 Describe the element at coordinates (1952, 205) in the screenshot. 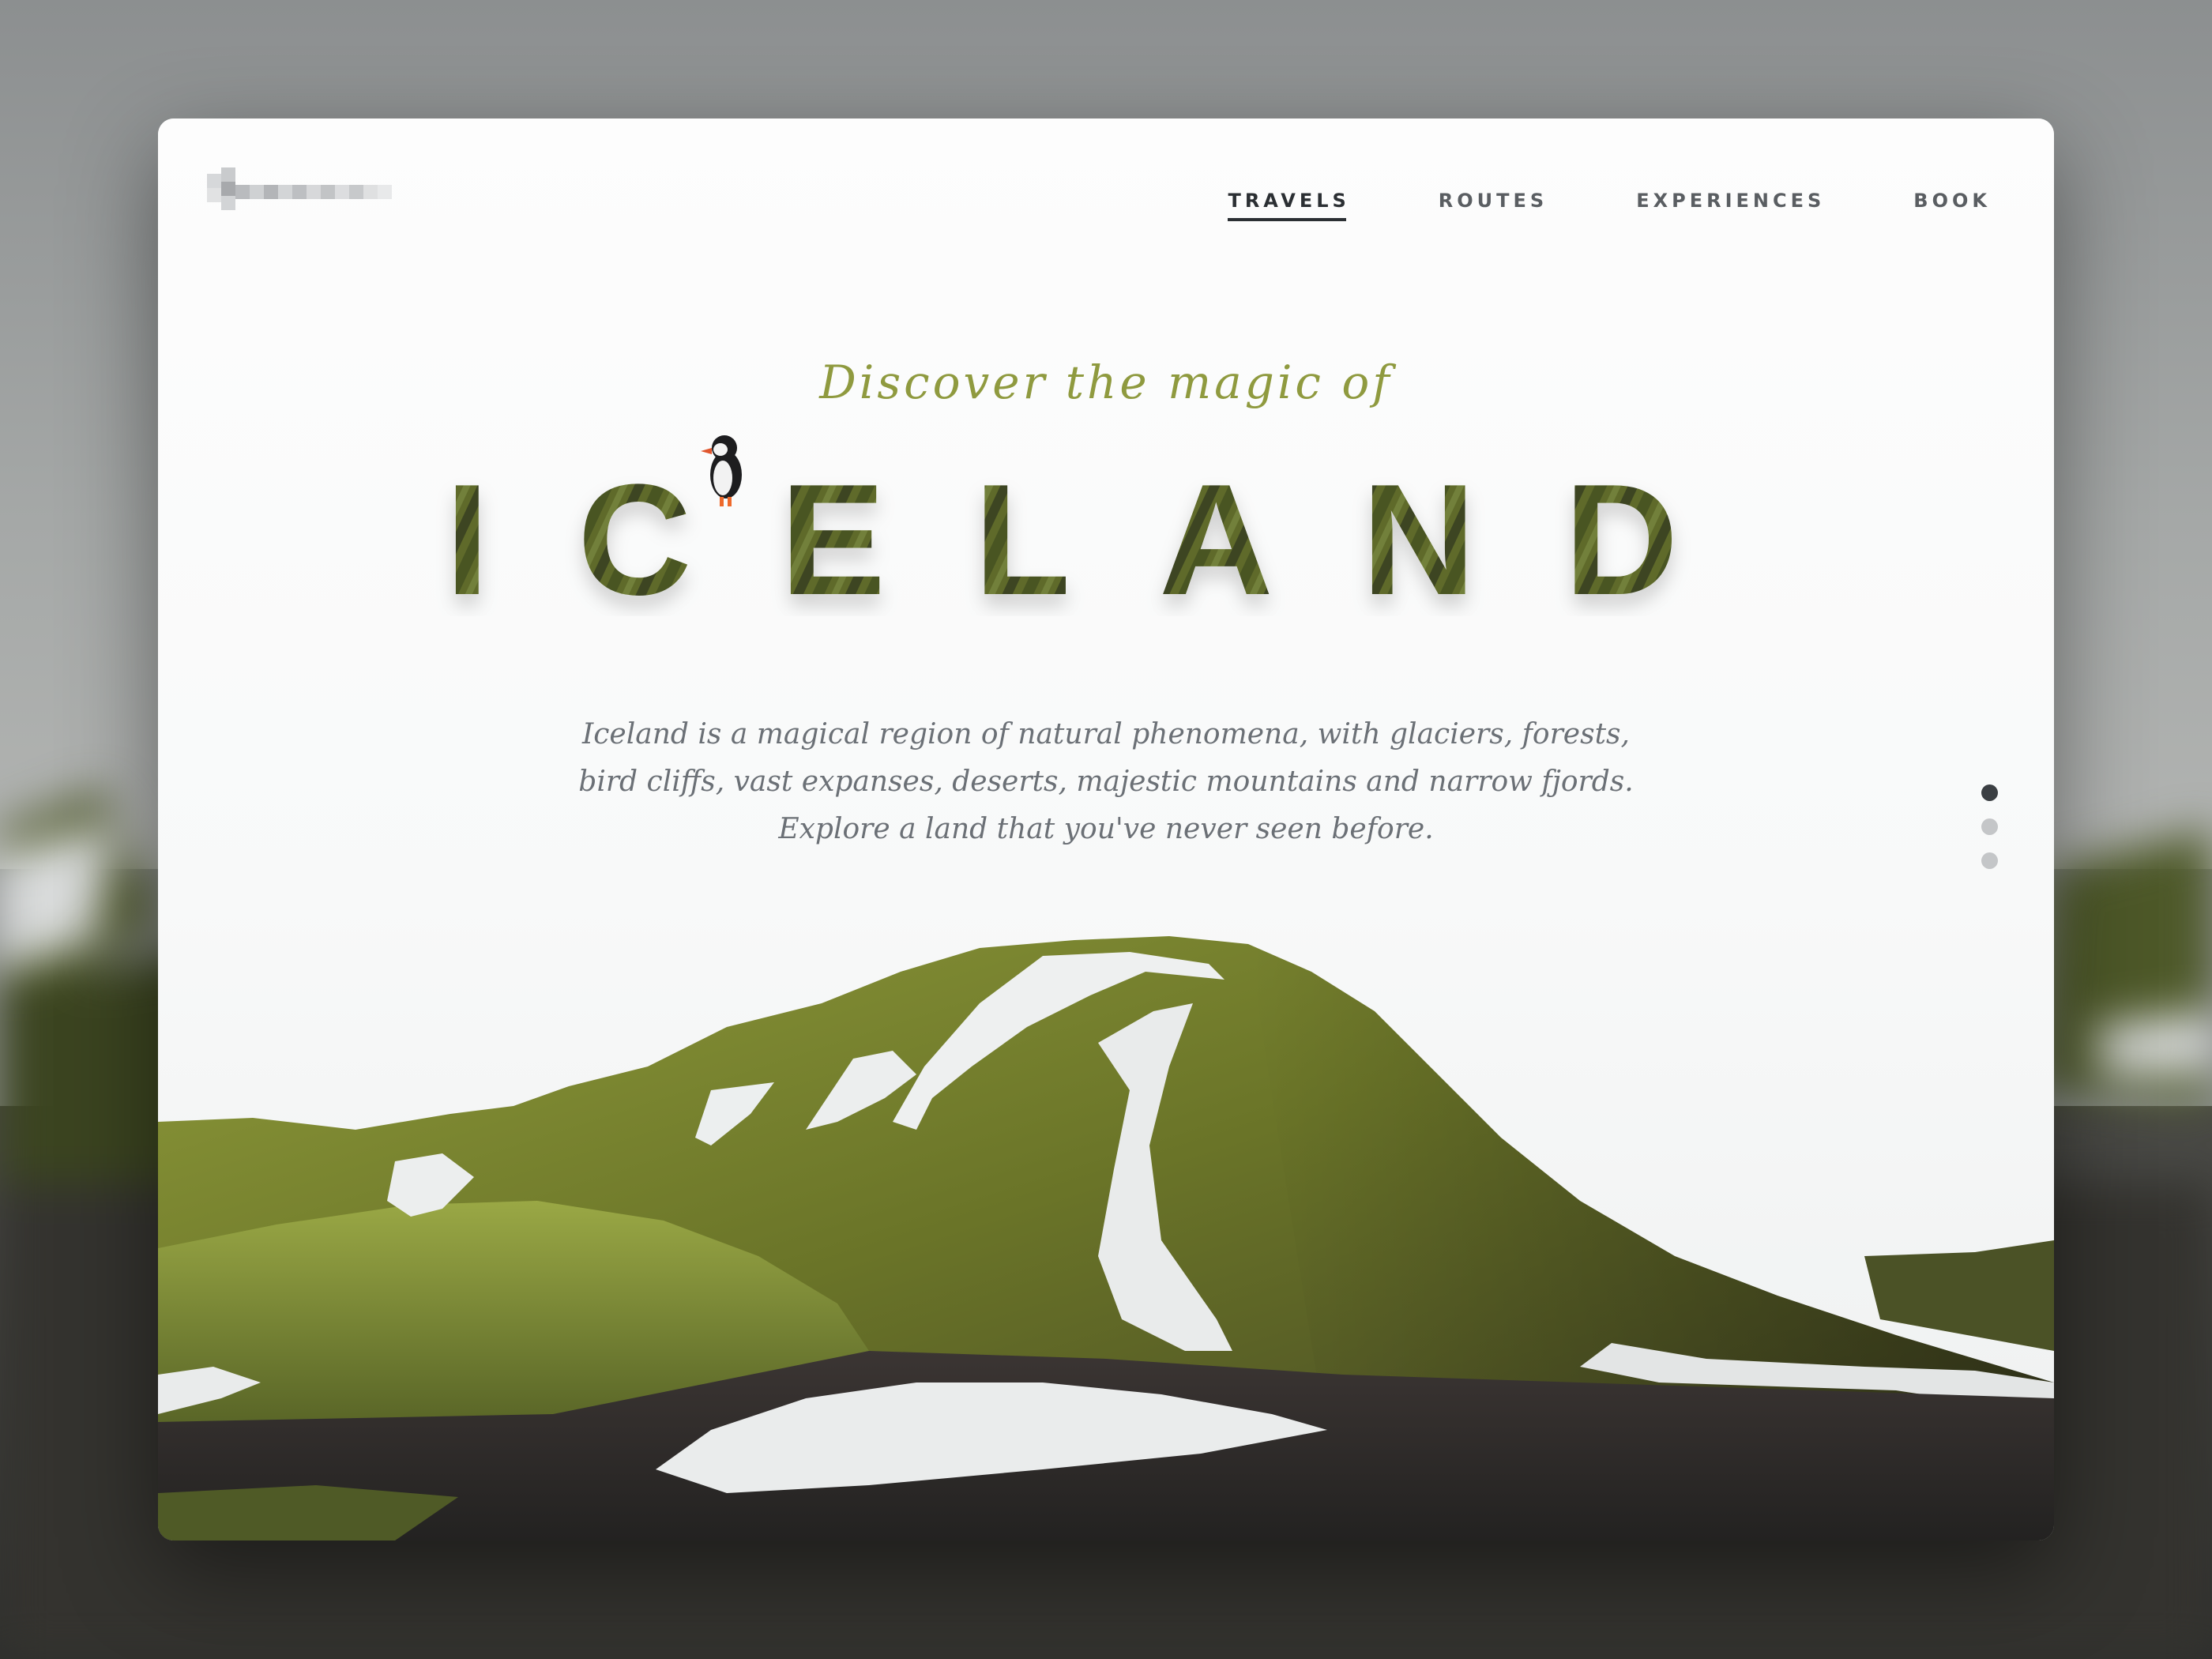

I see `nav-book: BOOK` at that location.